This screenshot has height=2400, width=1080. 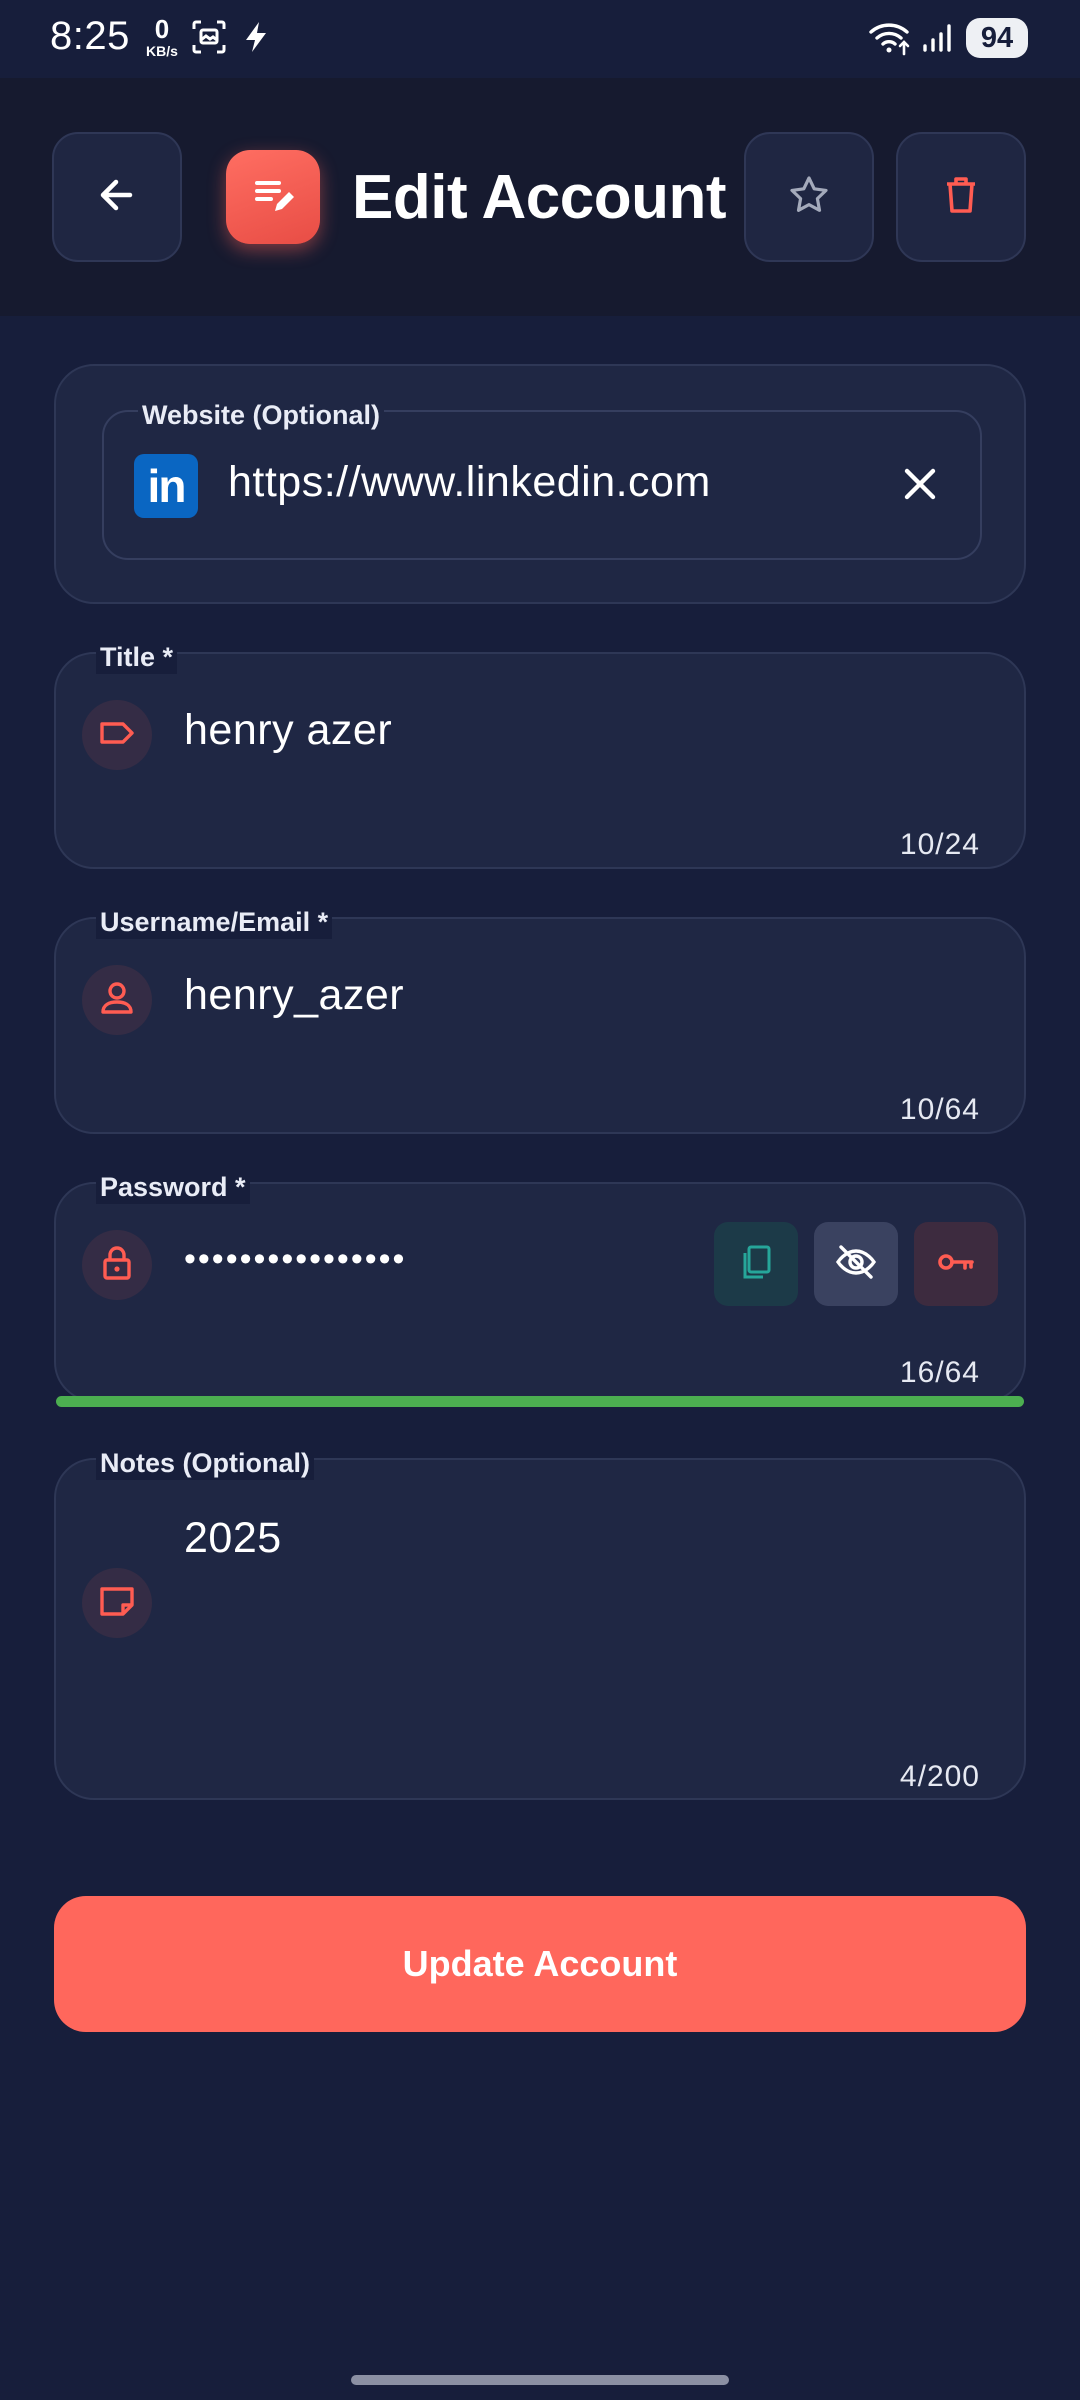 I want to click on network-speed: 0 KB/s, so click(x=162, y=37).